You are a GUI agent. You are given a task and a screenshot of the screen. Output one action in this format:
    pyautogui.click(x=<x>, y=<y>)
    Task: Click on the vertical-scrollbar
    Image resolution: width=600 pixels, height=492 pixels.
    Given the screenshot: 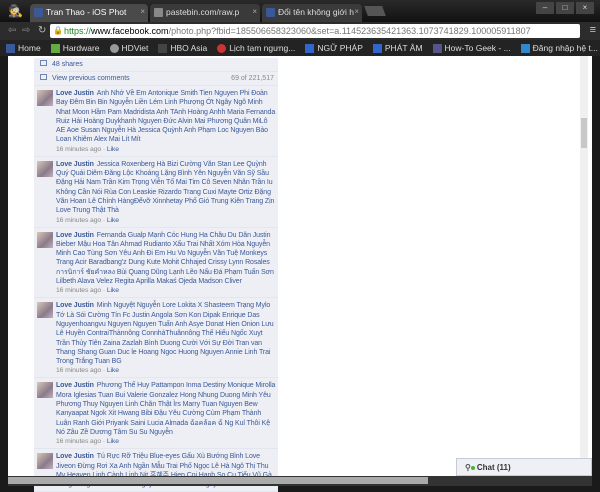 What is the action you would take?
    pyautogui.click(x=584, y=266)
    